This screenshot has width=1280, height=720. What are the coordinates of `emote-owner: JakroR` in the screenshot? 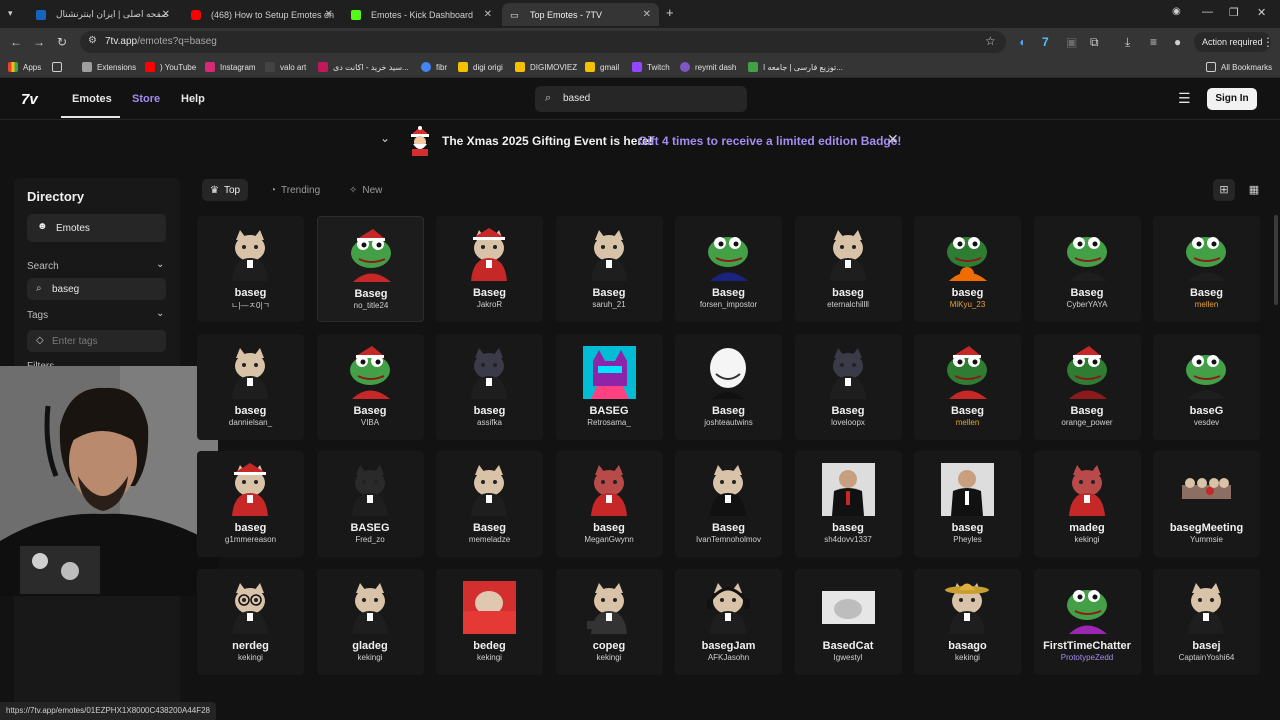 It's located at (489, 304).